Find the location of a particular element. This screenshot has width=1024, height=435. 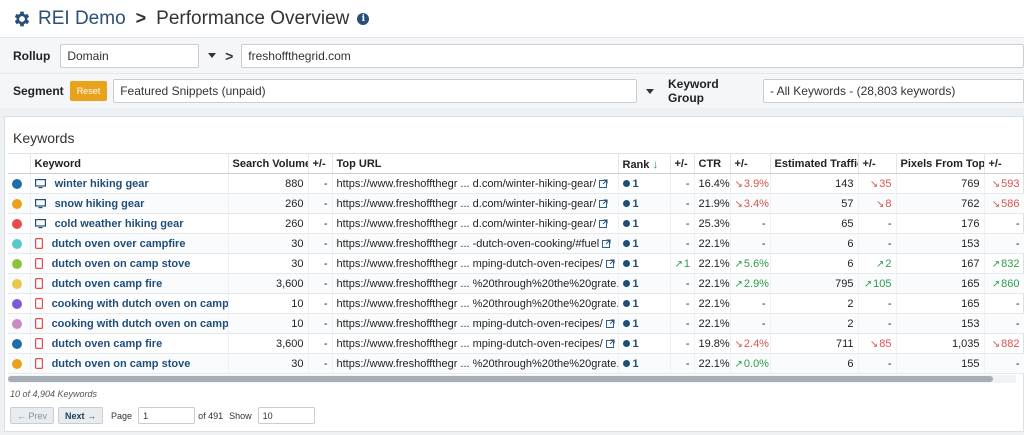

col-pixels-change: +/- is located at coordinates (1004, 163).